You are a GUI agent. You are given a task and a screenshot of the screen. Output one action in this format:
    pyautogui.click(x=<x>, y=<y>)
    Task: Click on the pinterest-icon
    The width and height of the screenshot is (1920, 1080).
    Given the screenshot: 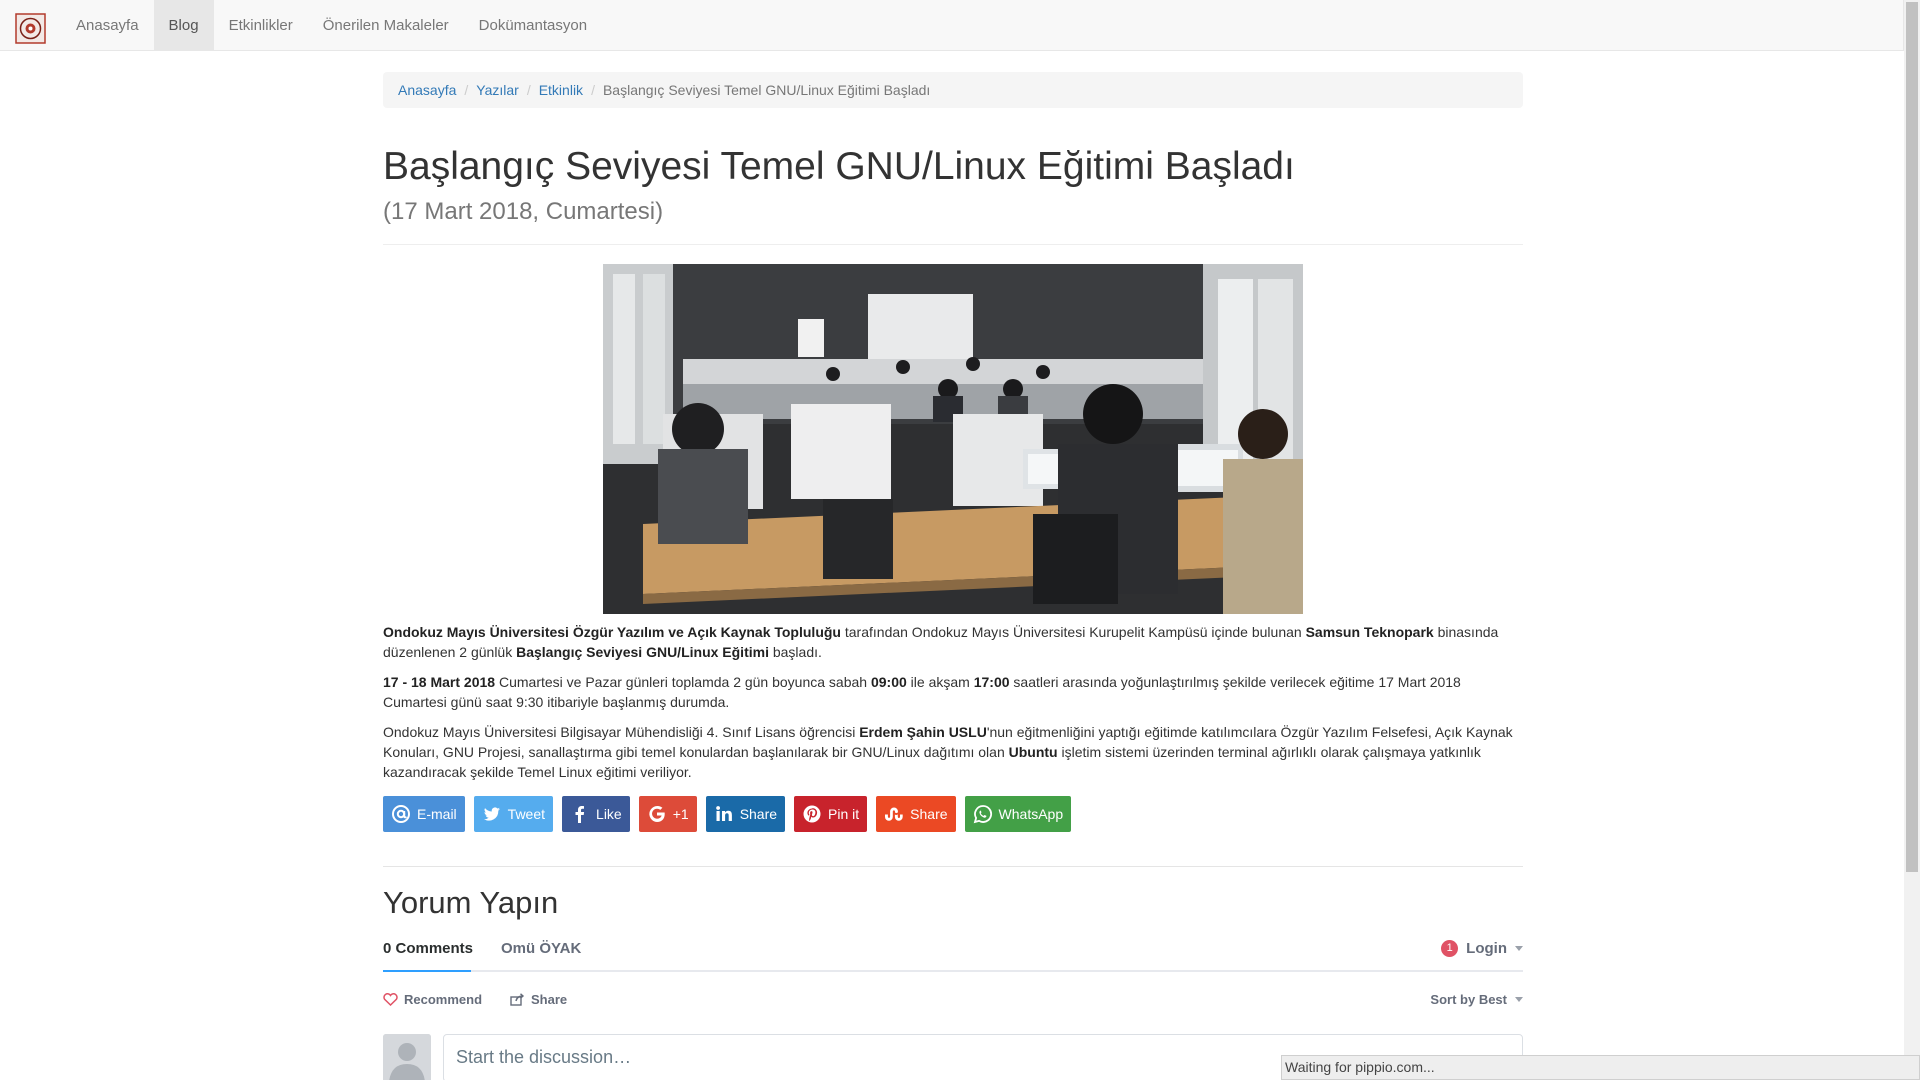 What is the action you would take?
    pyautogui.click(x=812, y=814)
    